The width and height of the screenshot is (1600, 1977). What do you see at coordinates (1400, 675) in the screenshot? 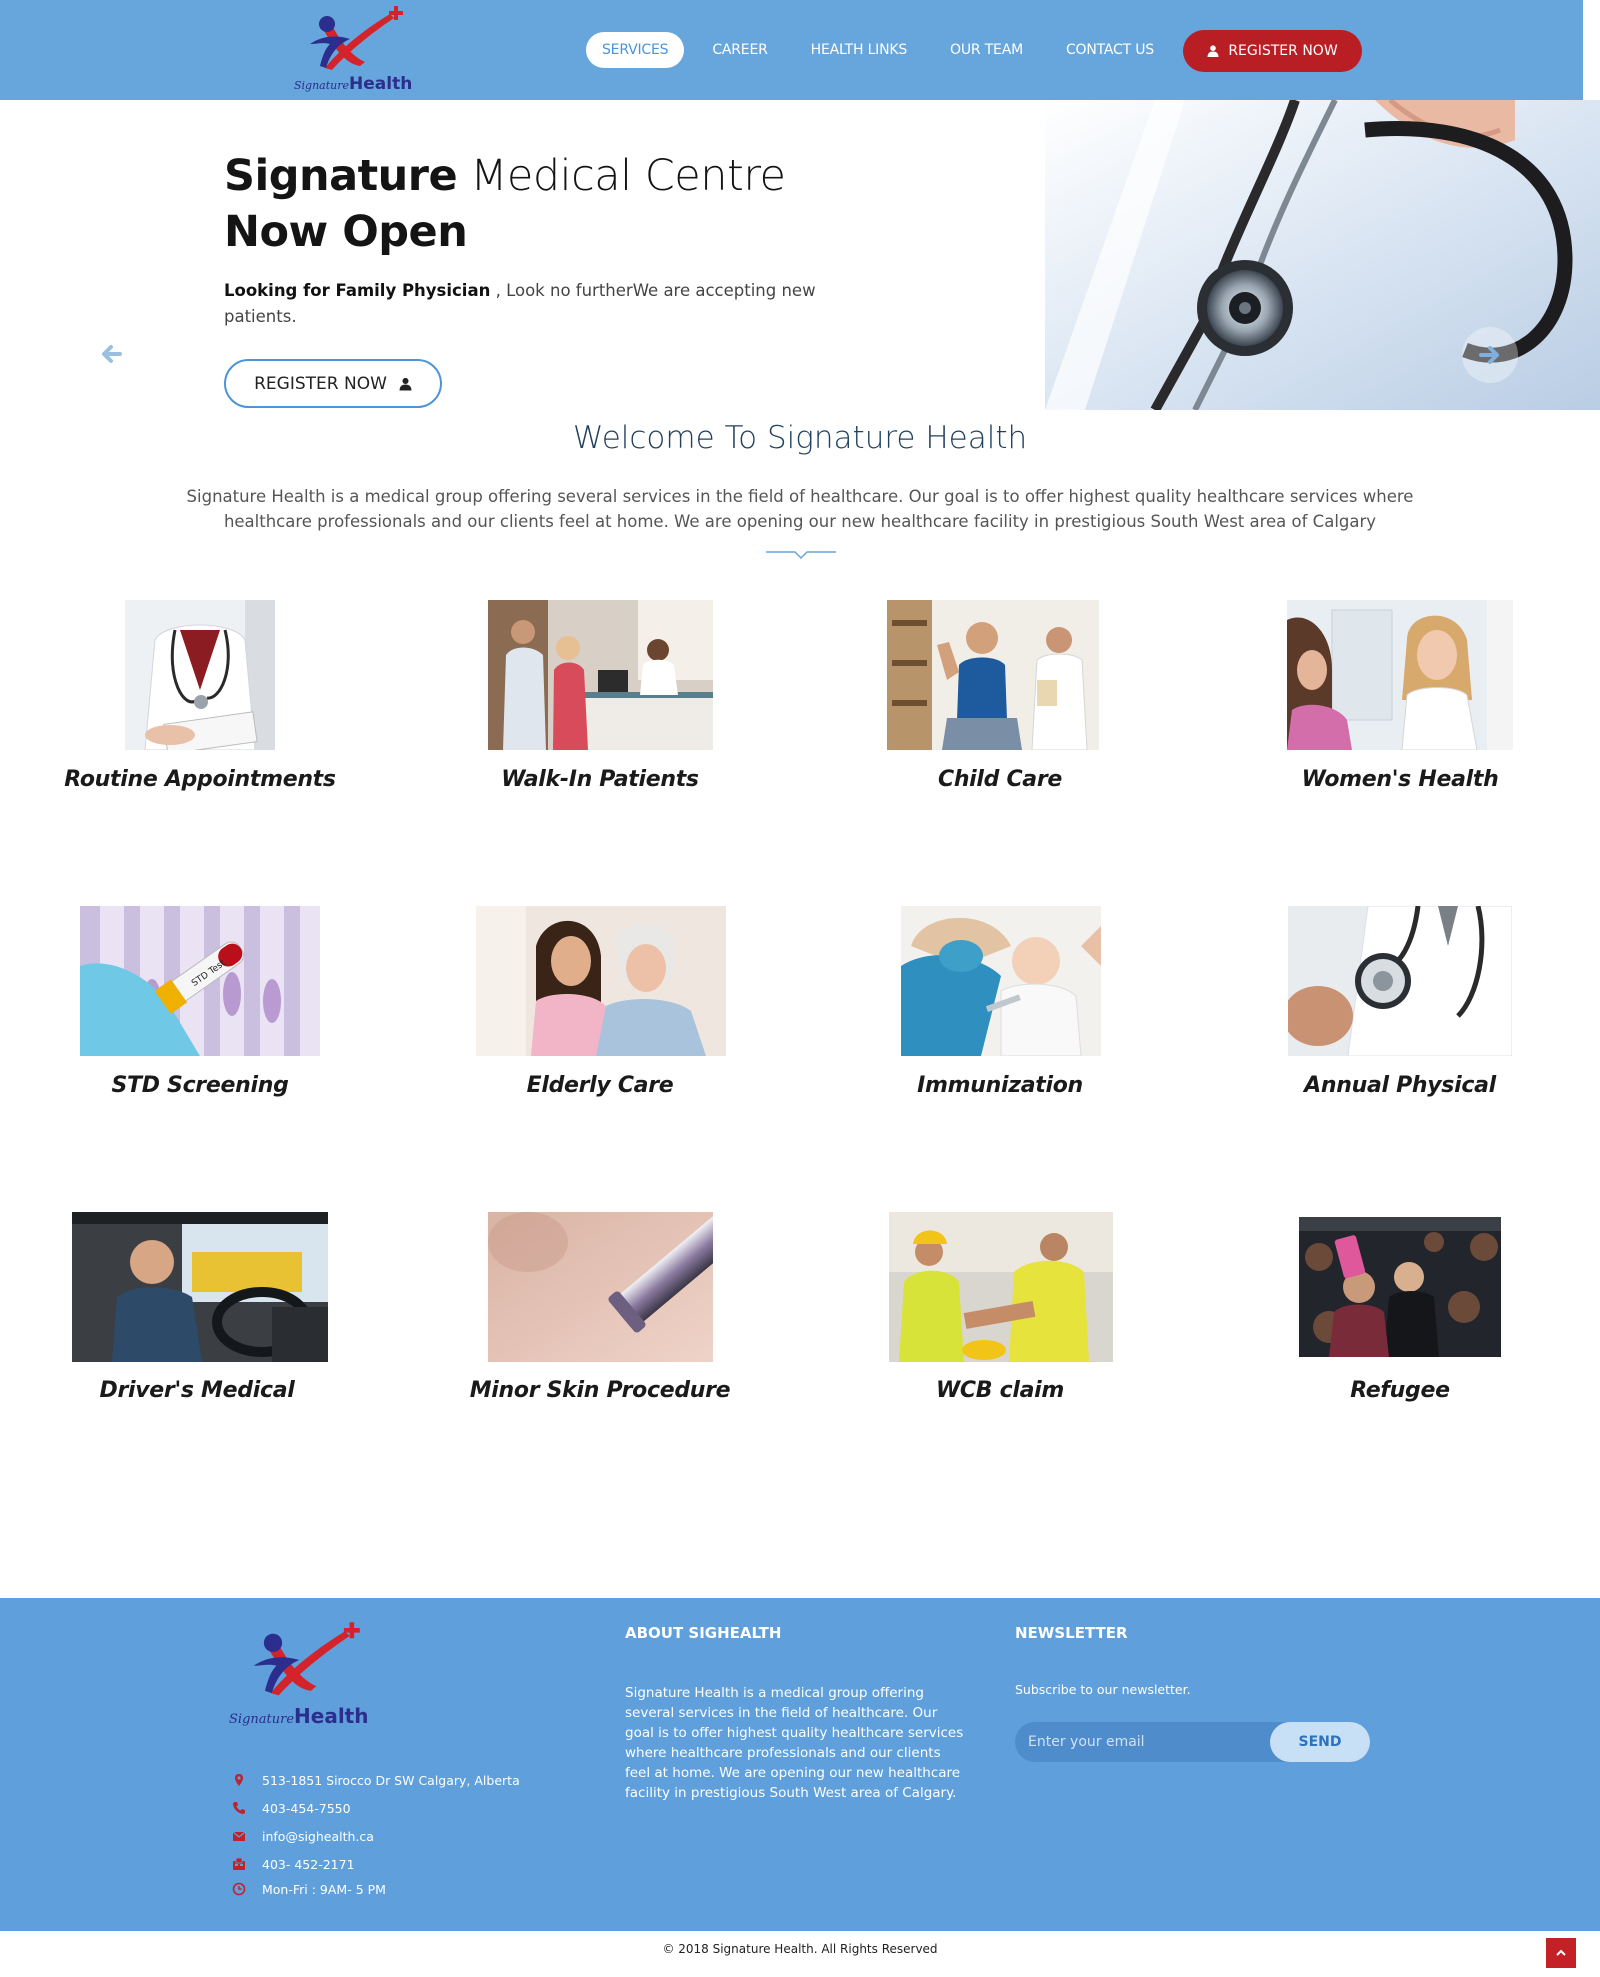
I see `service-image-womens-health` at bounding box center [1400, 675].